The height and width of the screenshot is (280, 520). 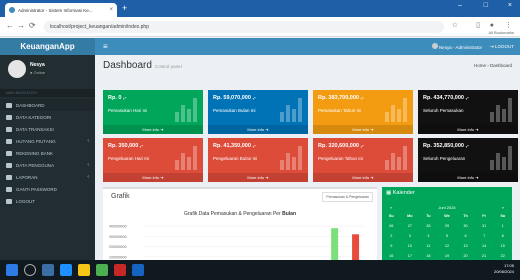 I want to click on mail-icon, so click(x=138, y=270).